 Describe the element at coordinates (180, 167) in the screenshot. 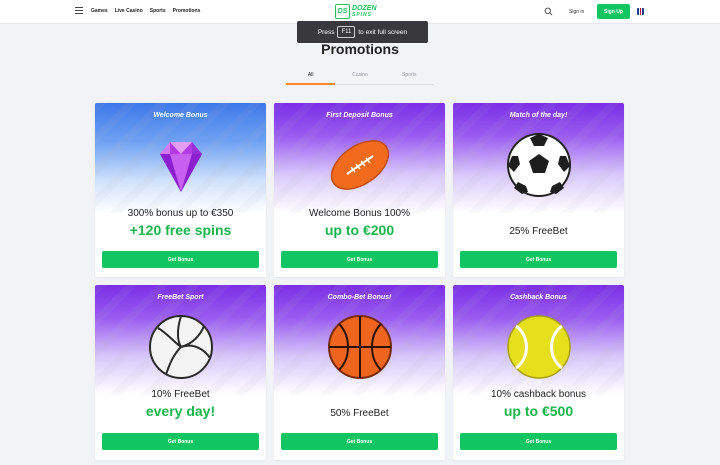

I see `diamond-icon` at that location.